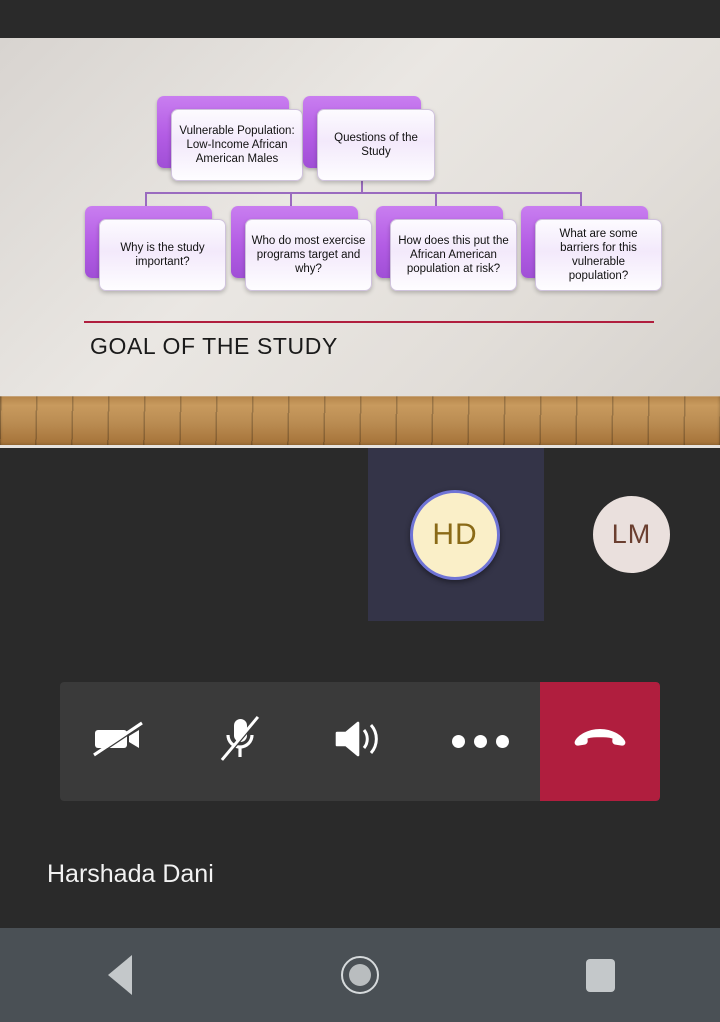  I want to click on diagram-node-why-important: Why is the study important?, so click(155, 248).